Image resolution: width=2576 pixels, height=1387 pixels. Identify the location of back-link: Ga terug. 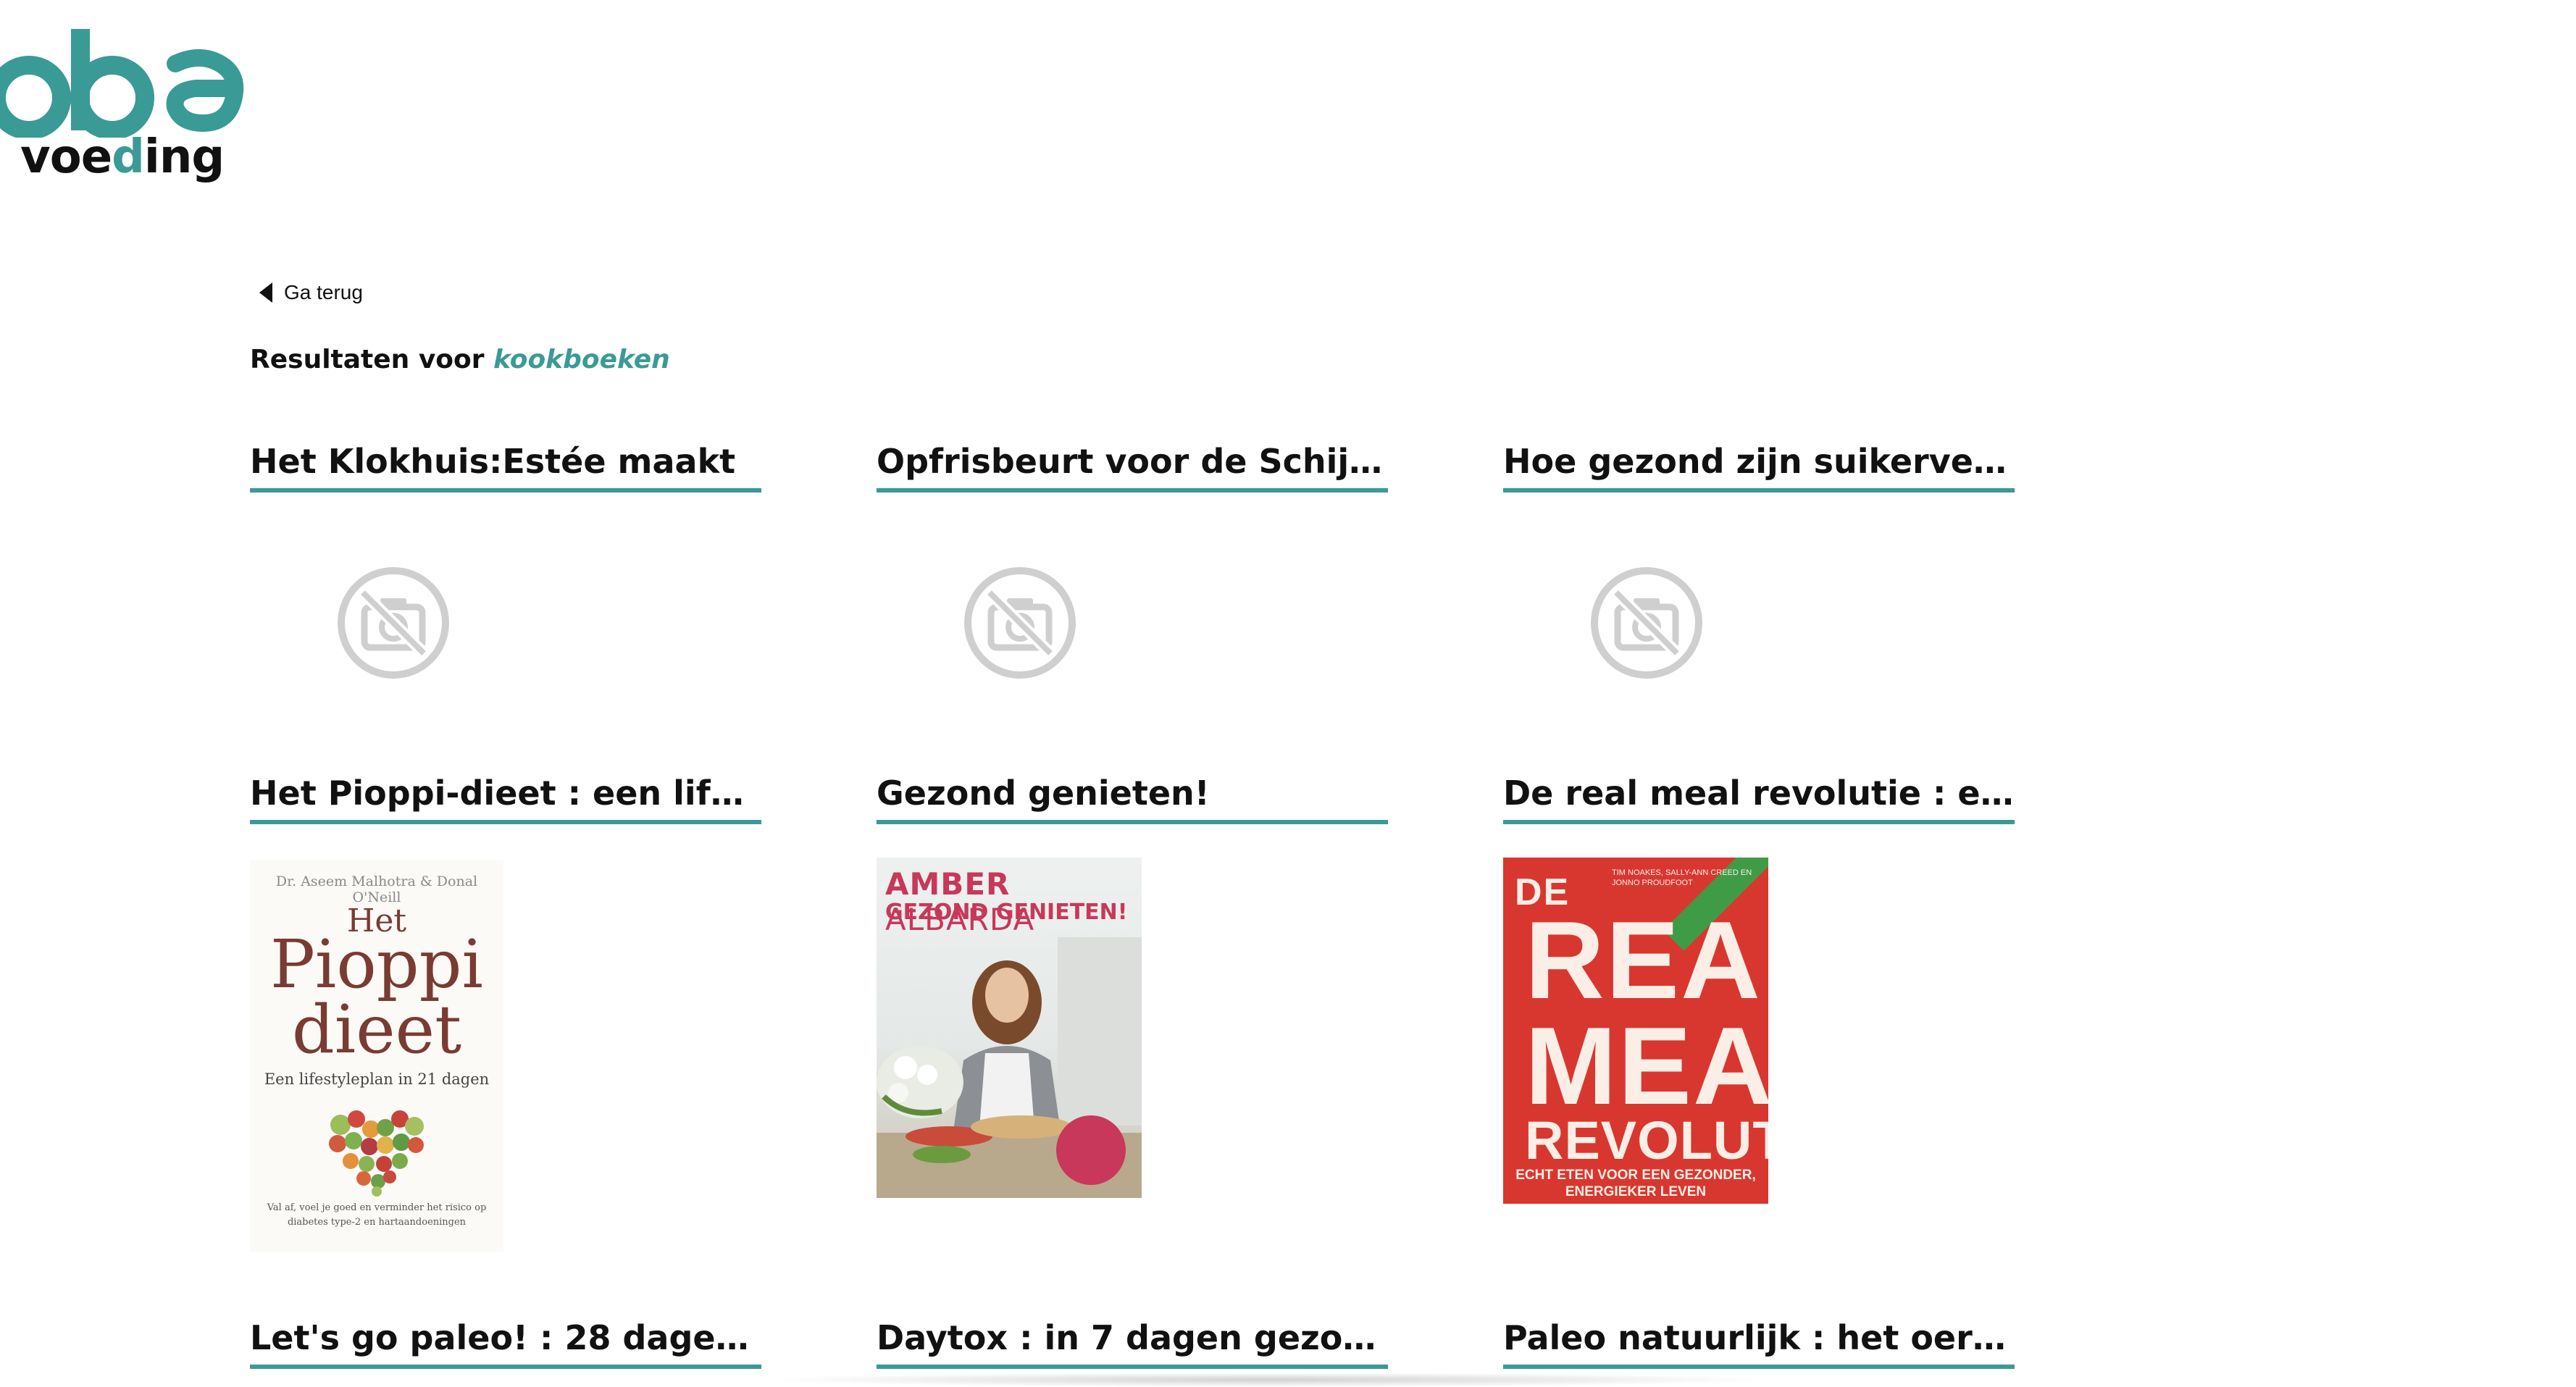
(311, 292).